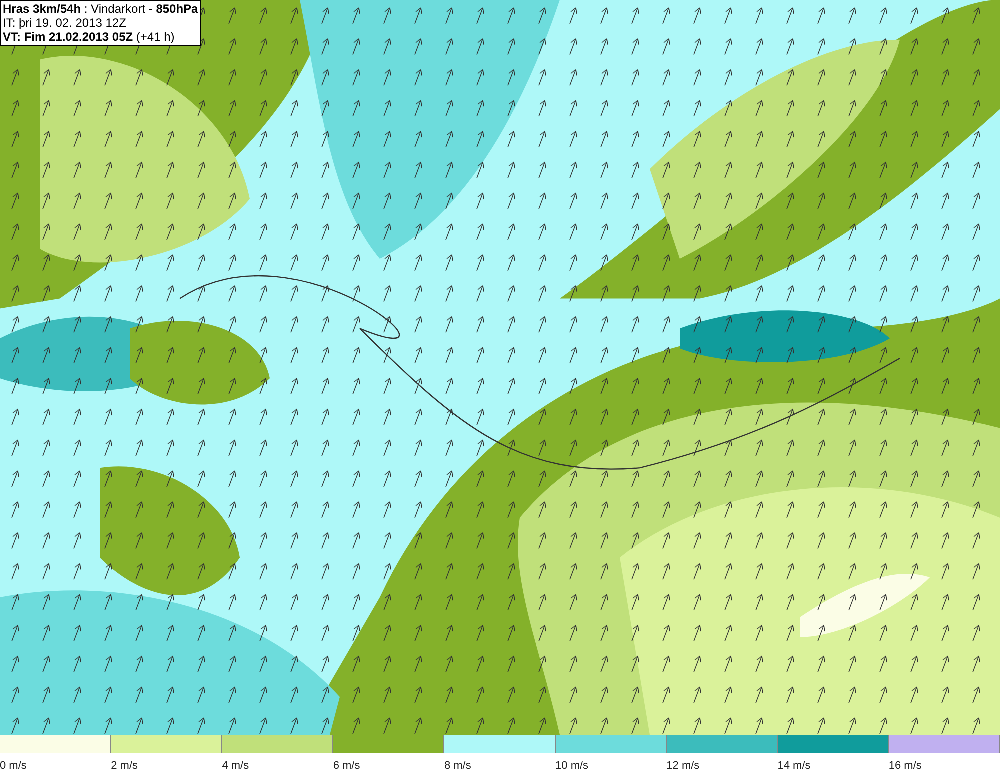 The width and height of the screenshot is (1000, 771). What do you see at coordinates (124, 765) in the screenshot?
I see `legend-label: 2 m/s` at bounding box center [124, 765].